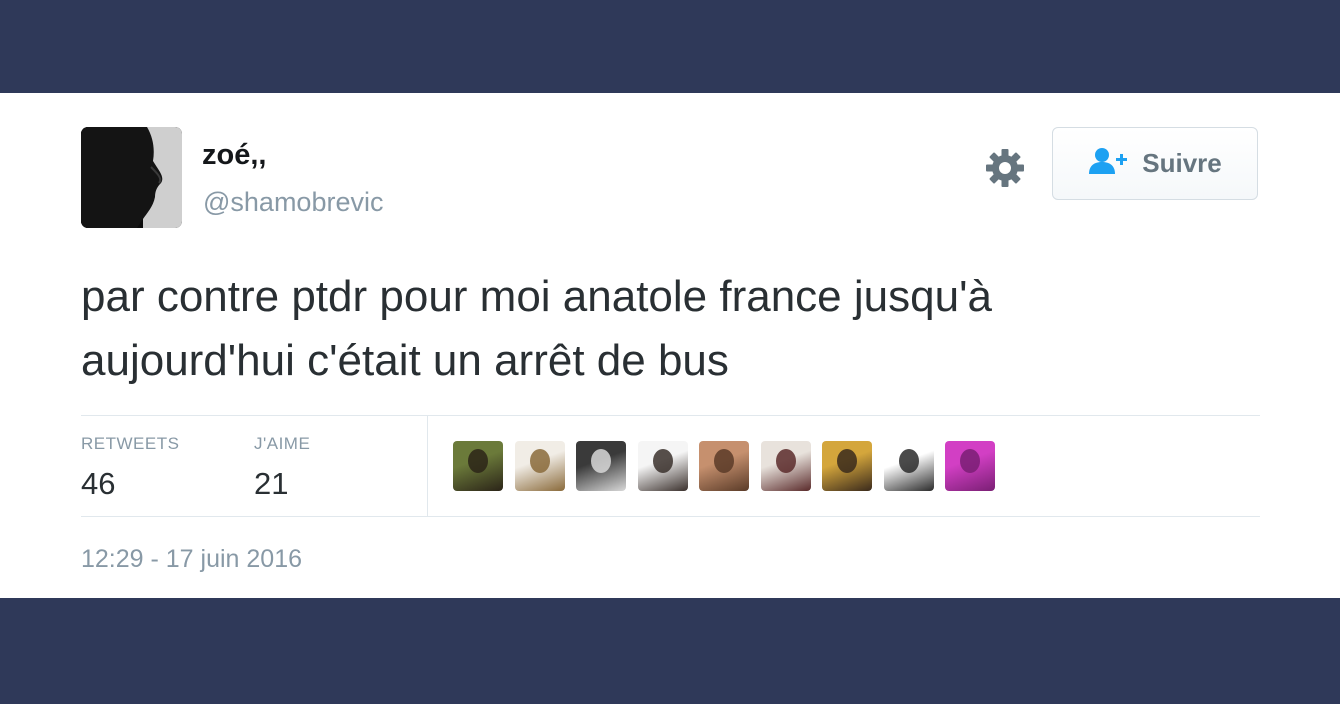 This screenshot has height=704, width=1340. I want to click on gear-icon, so click(1005, 168).